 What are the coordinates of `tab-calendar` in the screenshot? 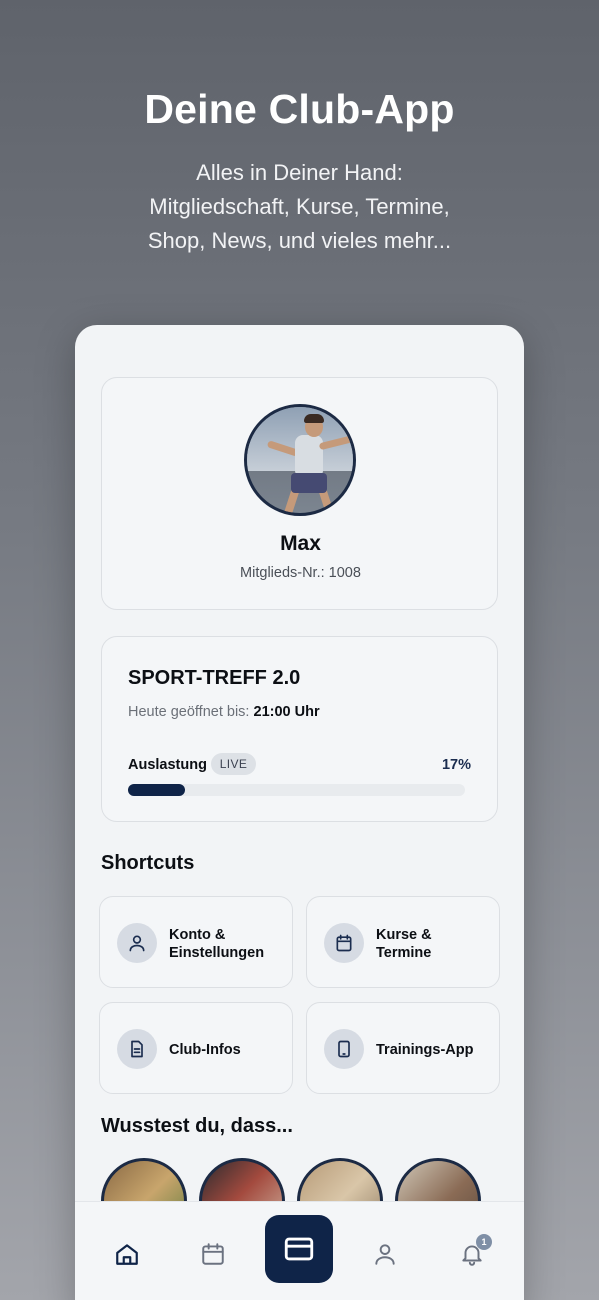 It's located at (213, 1254).